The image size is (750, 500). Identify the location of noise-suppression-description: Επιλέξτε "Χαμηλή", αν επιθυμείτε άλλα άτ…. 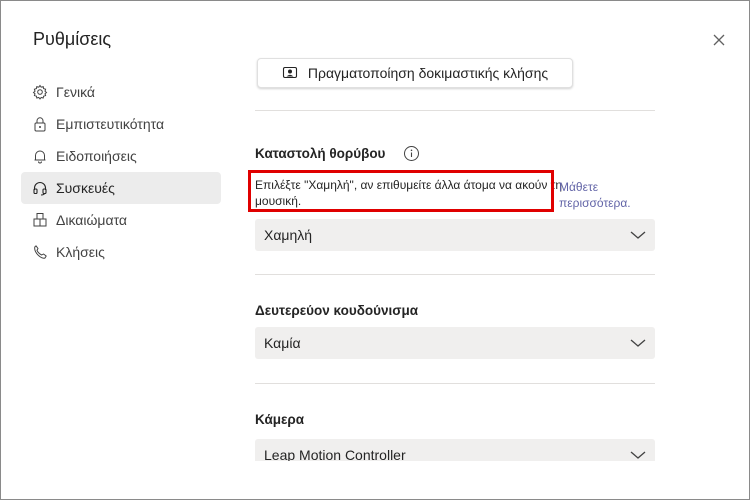
(409, 193).